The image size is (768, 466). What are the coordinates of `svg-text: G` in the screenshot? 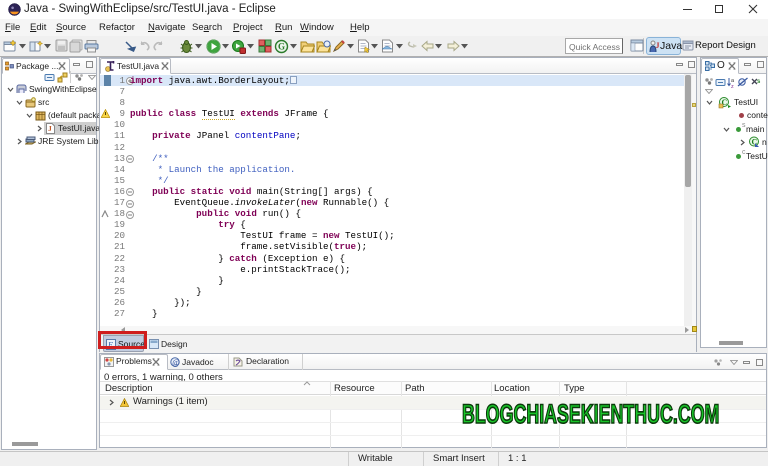 It's located at (281, 47).